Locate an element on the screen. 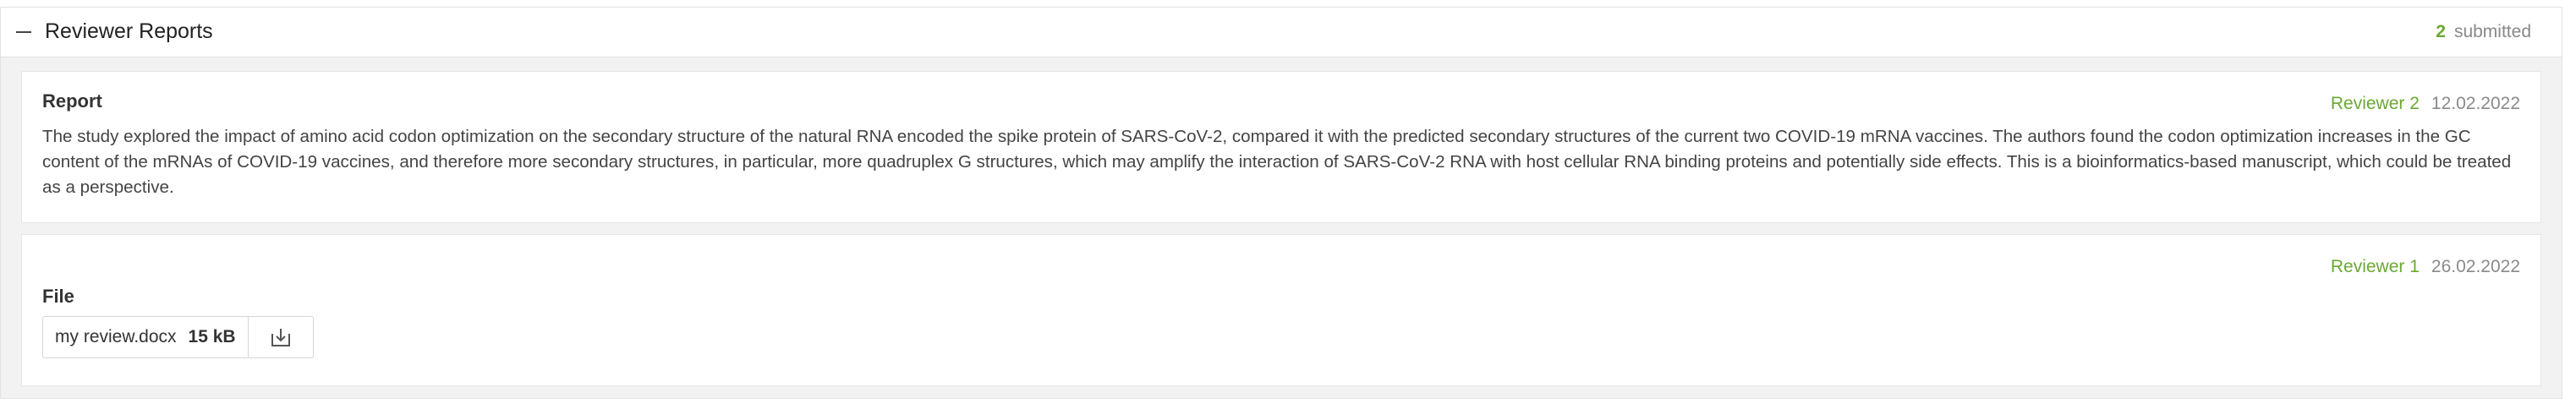  submitted-label: submitted is located at coordinates (2492, 31).